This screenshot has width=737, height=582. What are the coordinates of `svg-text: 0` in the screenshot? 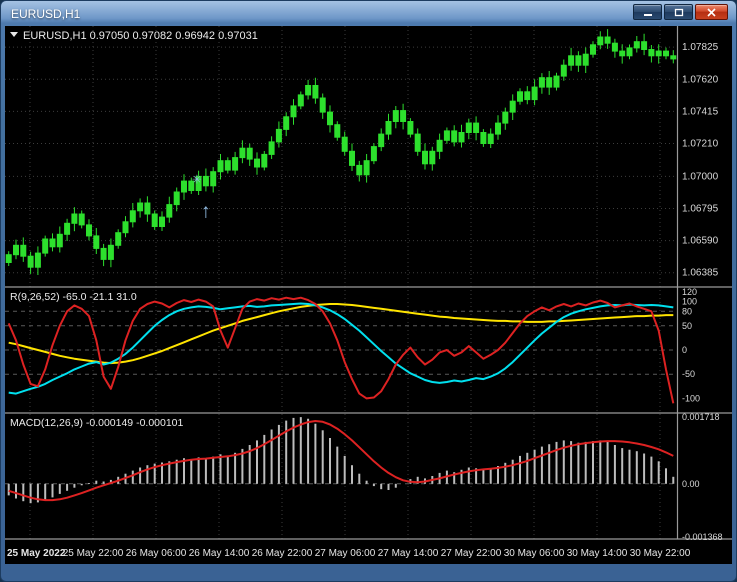 It's located at (684, 350).